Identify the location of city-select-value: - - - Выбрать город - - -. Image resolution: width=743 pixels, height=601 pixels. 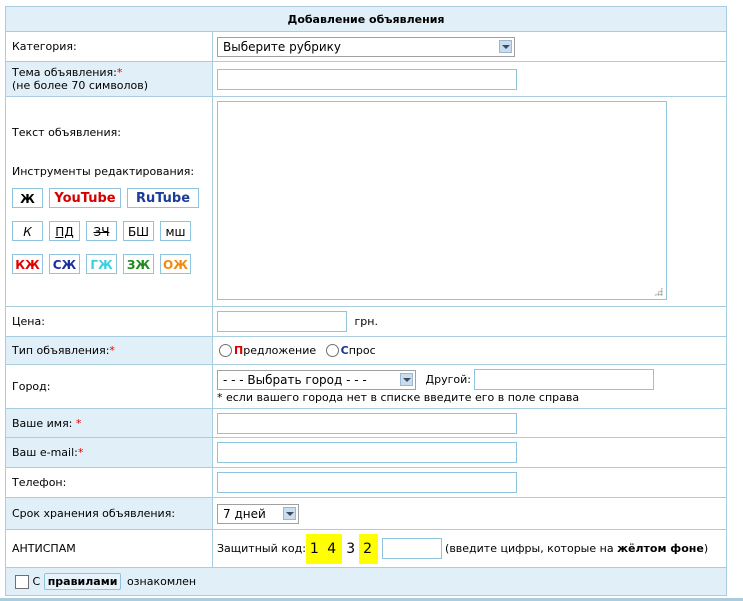
(295, 379).